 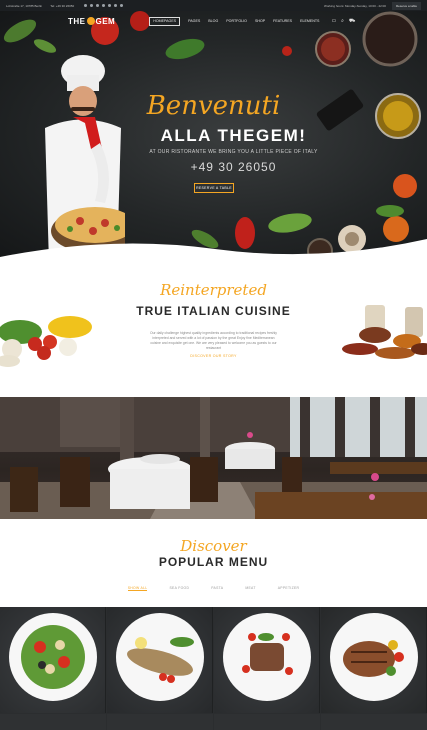 I want to click on dish-tile-steak, so click(x=267, y=660).